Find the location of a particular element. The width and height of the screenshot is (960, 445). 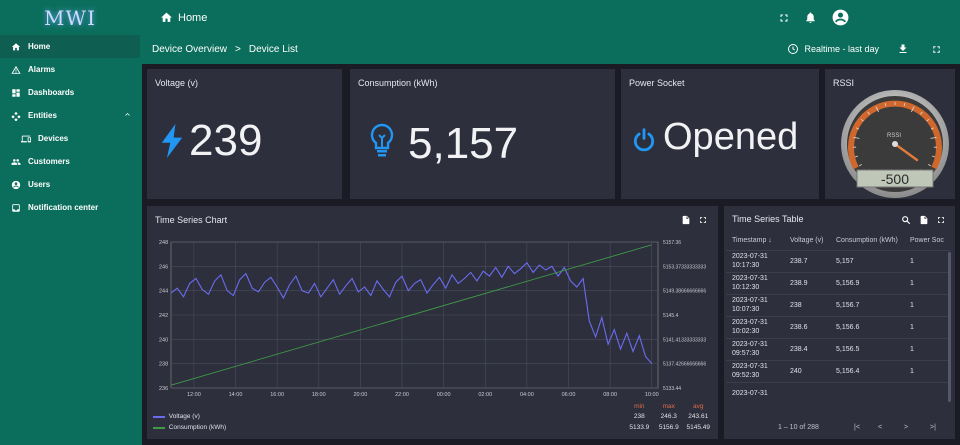

sidebar-item-home: Home is located at coordinates (70, 46).